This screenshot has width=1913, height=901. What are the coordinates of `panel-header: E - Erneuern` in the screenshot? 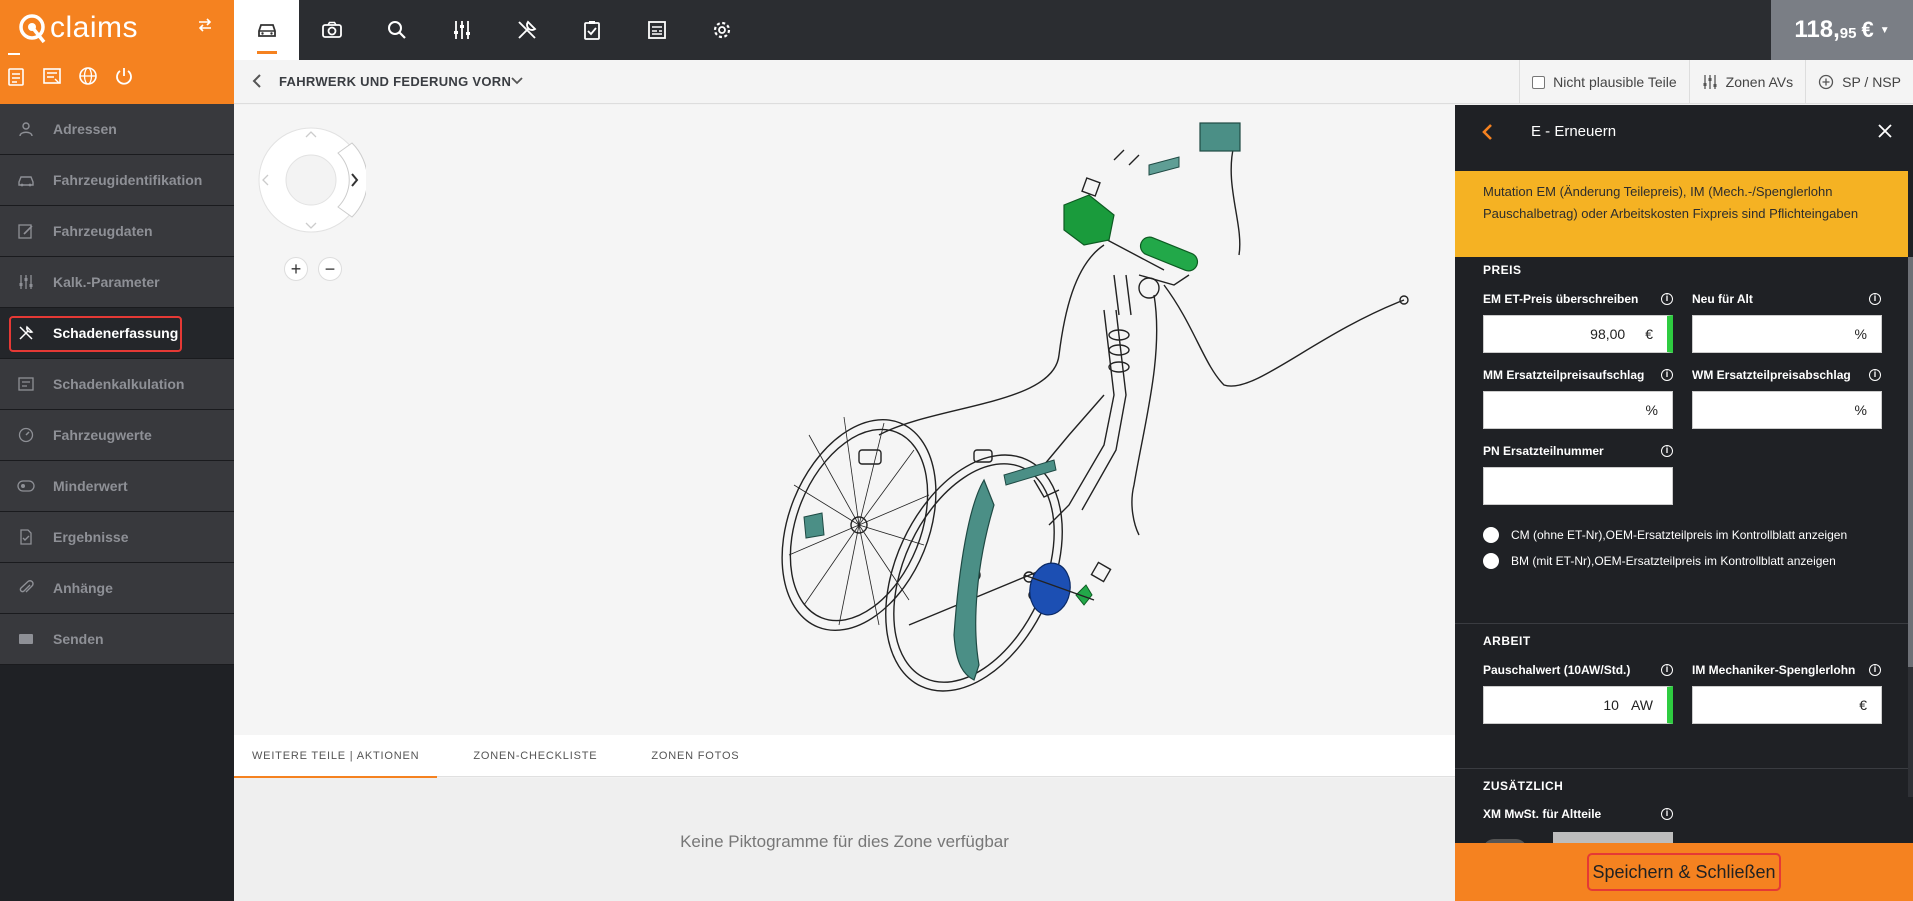 It's located at (1684, 132).